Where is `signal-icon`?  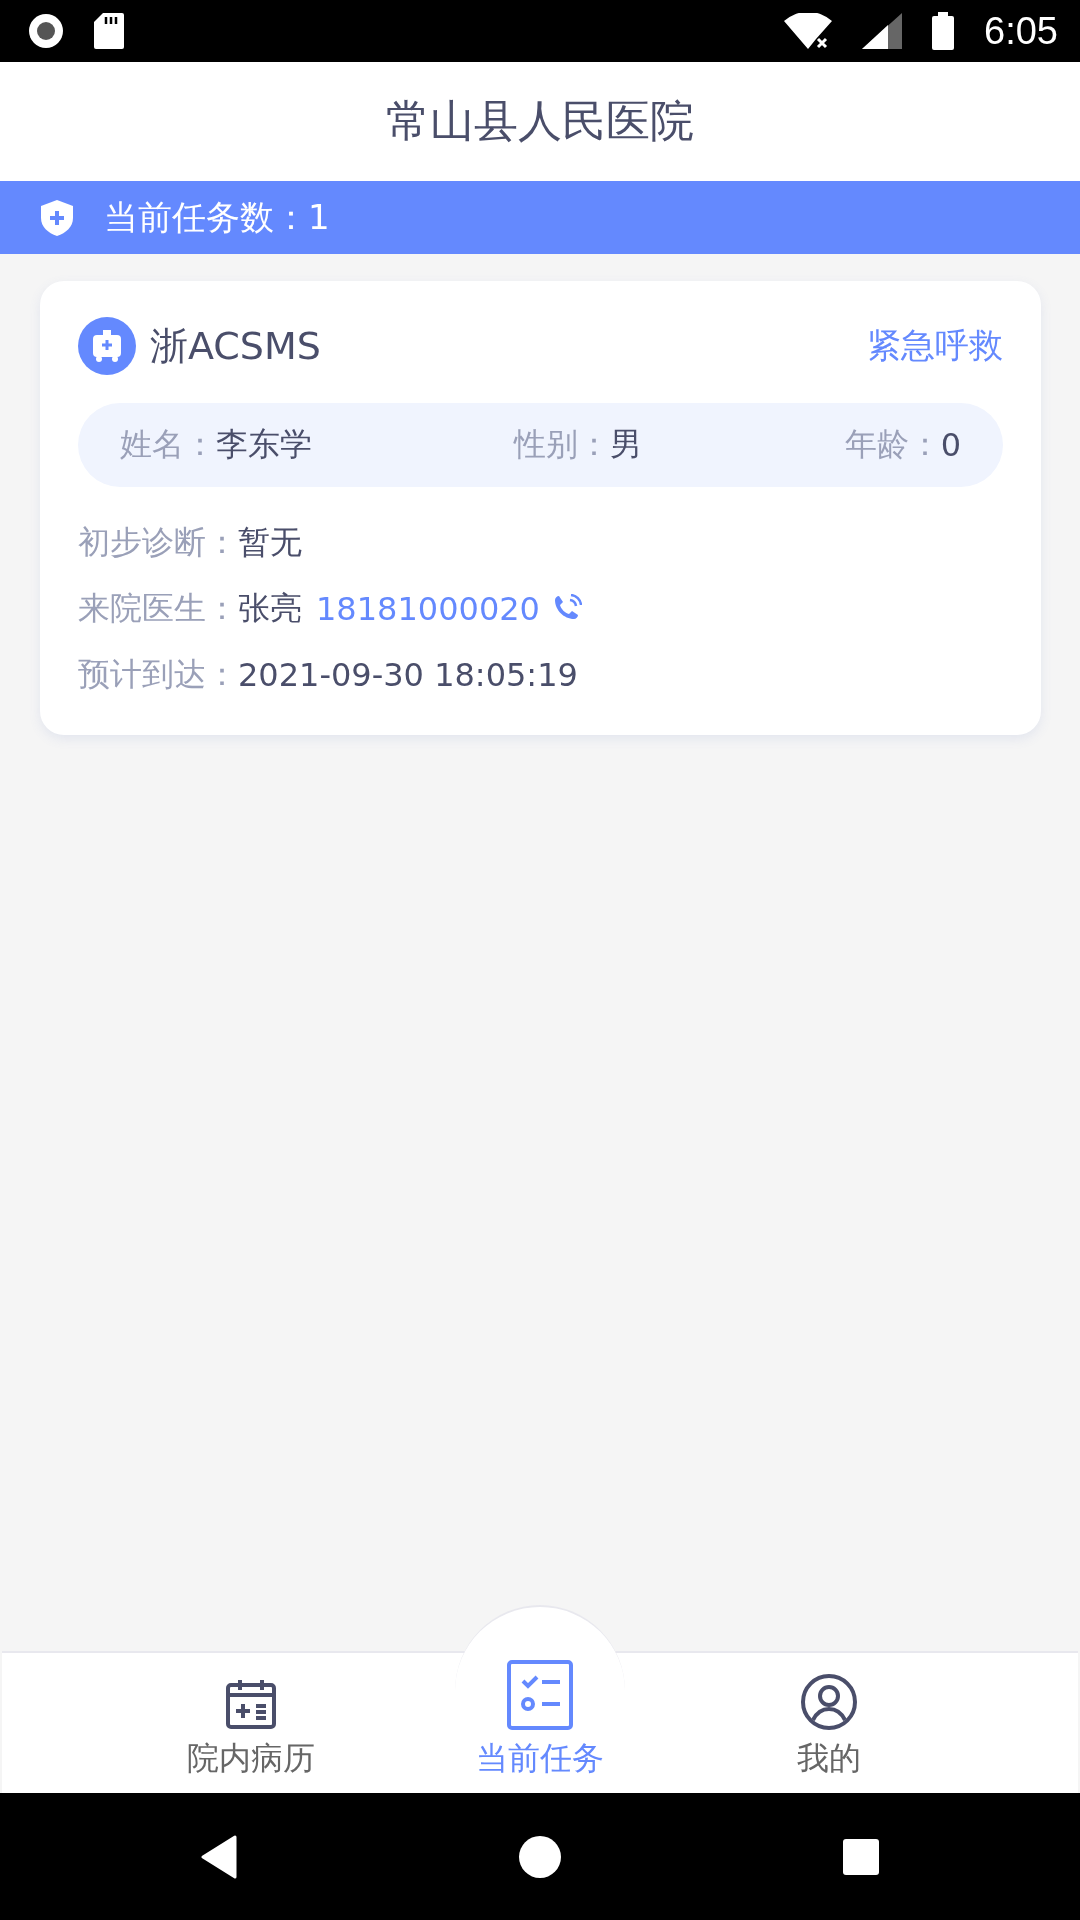 signal-icon is located at coordinates (882, 31).